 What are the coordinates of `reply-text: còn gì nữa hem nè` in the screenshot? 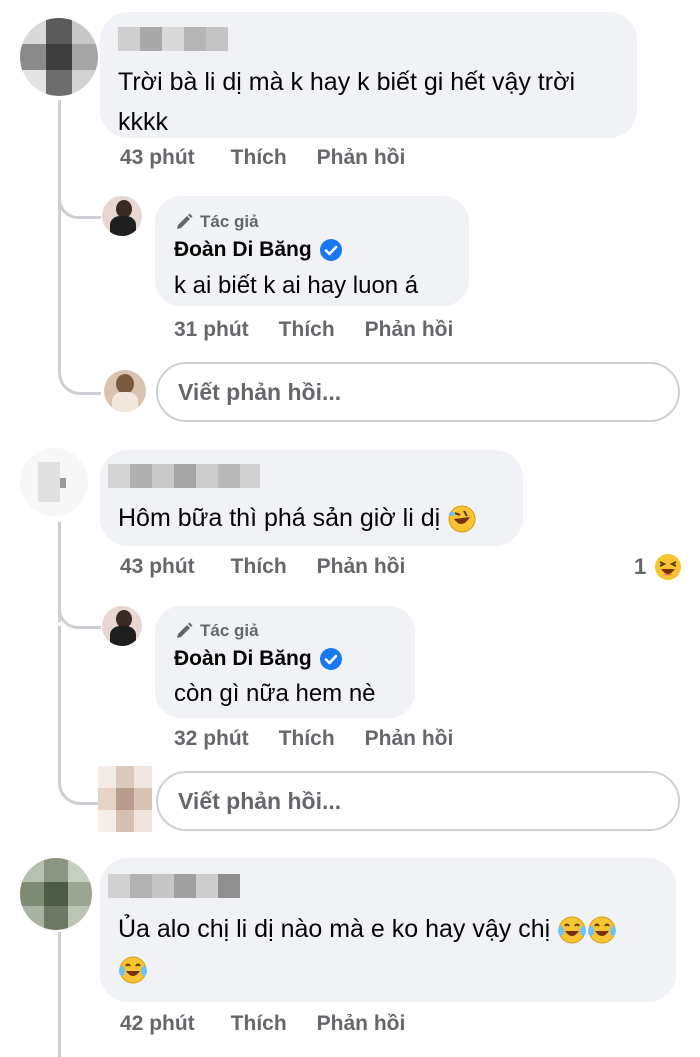 It's located at (275, 693).